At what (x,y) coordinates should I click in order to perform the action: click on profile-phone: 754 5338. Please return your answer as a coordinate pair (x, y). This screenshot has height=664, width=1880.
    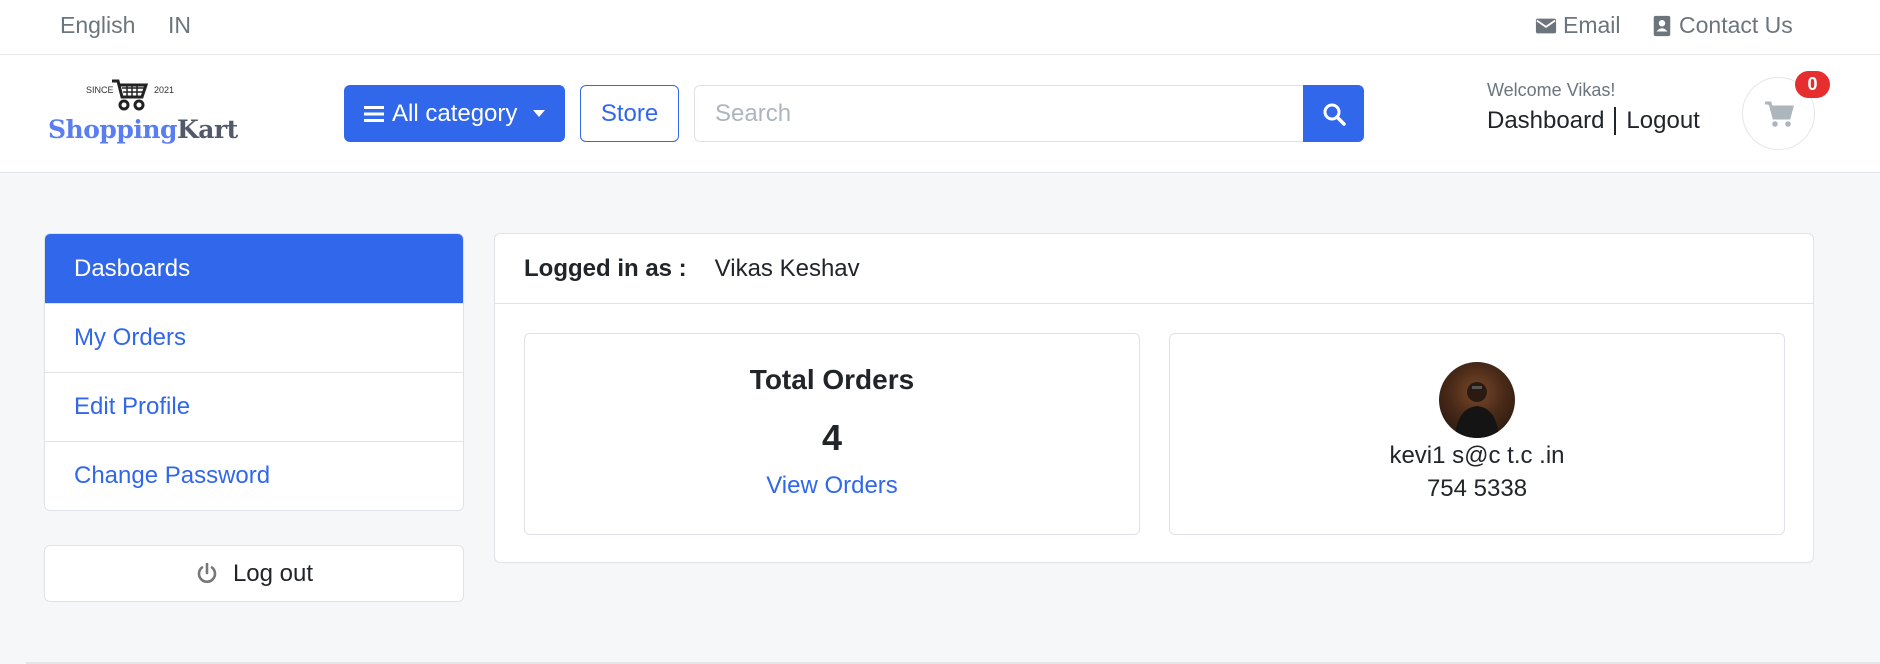
    Looking at the image, I should click on (1477, 488).